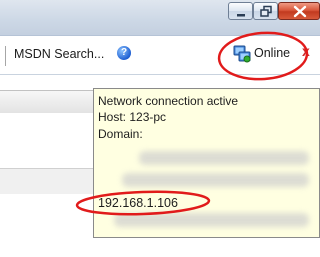 The width and height of the screenshot is (320, 257). Describe the element at coordinates (299, 11) in the screenshot. I see `close-window-button` at that location.